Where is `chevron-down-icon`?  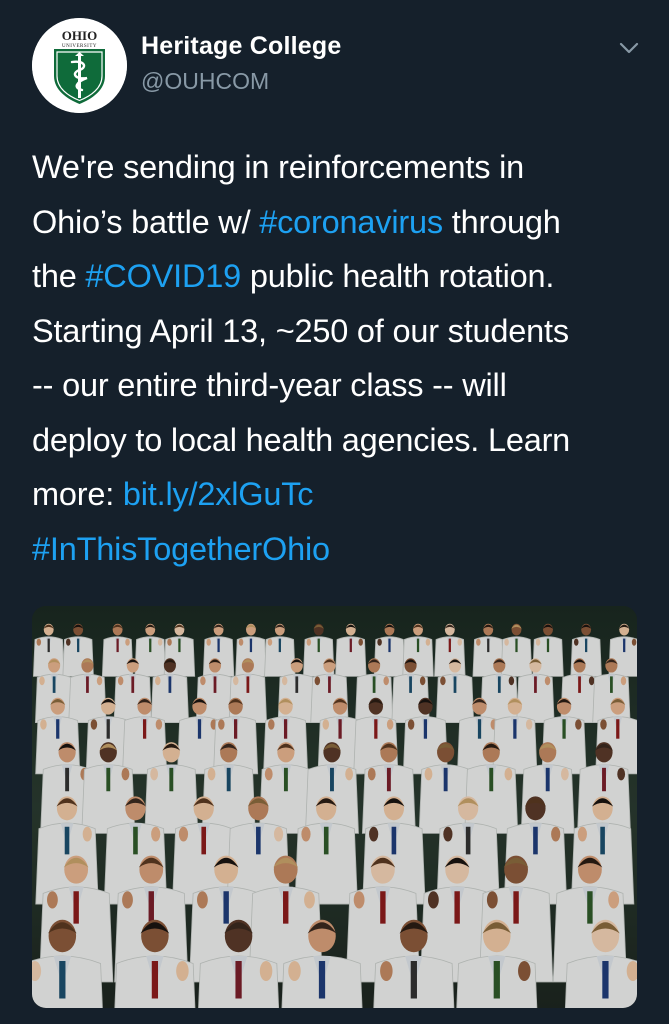 chevron-down-icon is located at coordinates (629, 48).